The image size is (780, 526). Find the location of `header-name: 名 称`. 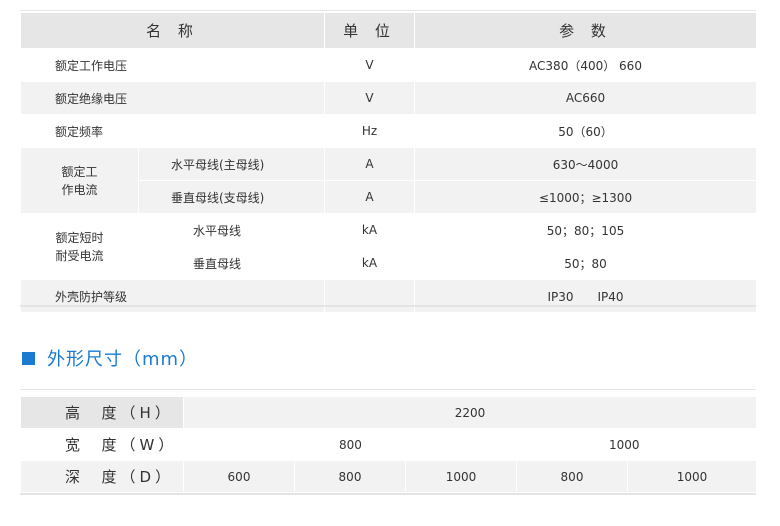

header-name: 名 称 is located at coordinates (172, 30).